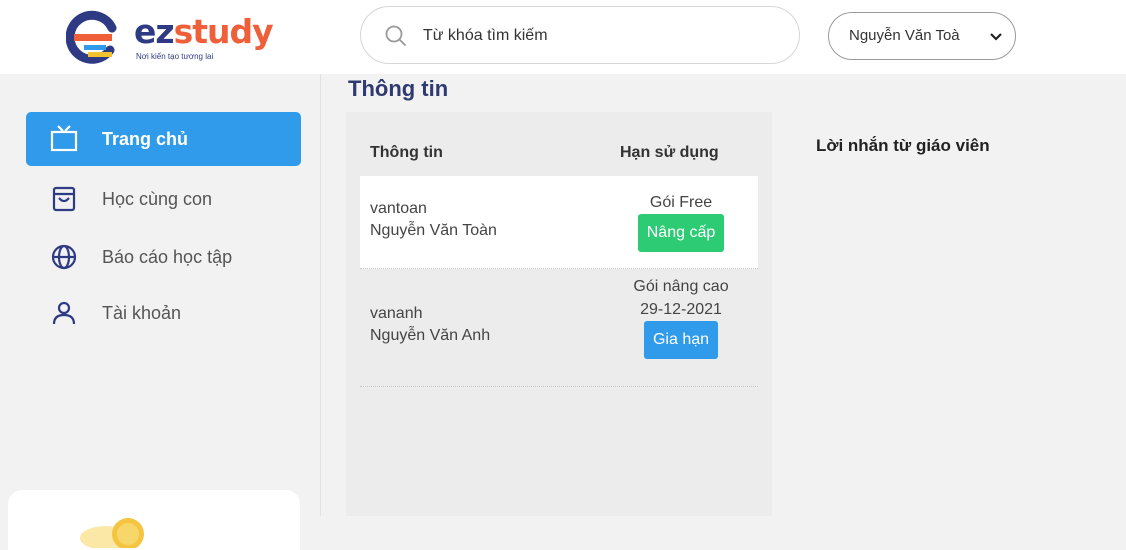 This screenshot has width=1126, height=550. What do you see at coordinates (64, 313) in the screenshot?
I see `user-icon` at bounding box center [64, 313].